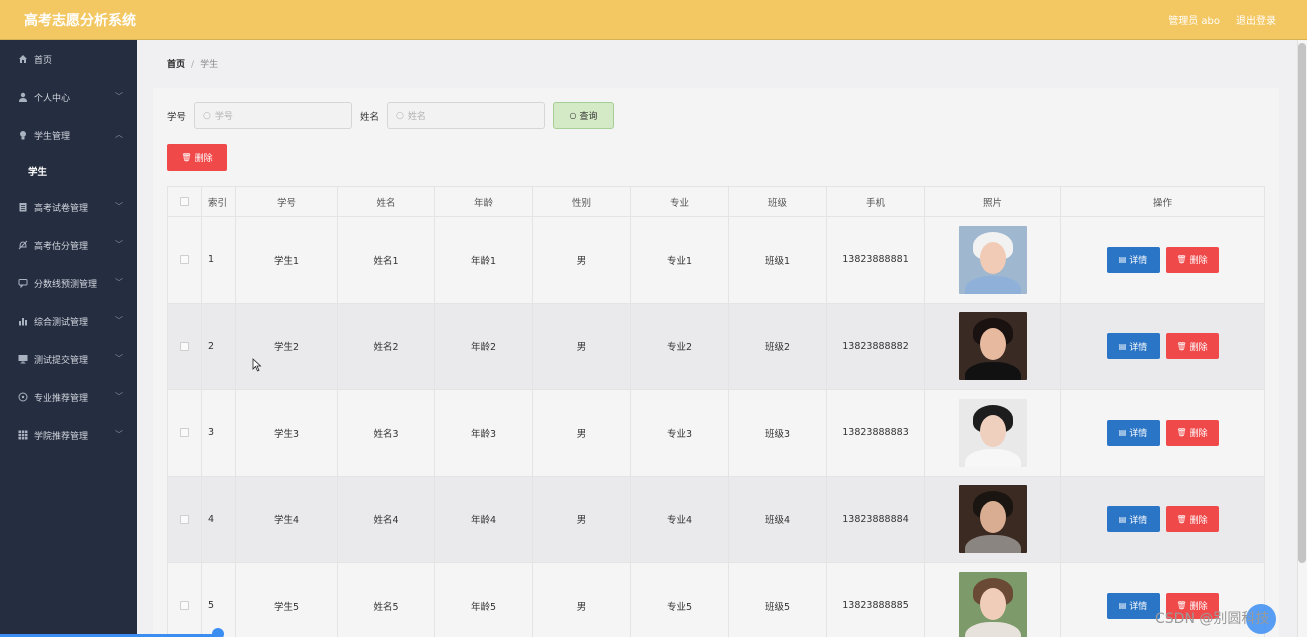  Describe the element at coordinates (61, 398) in the screenshot. I see `sidebar-item-label: 专业推荐管理` at that location.